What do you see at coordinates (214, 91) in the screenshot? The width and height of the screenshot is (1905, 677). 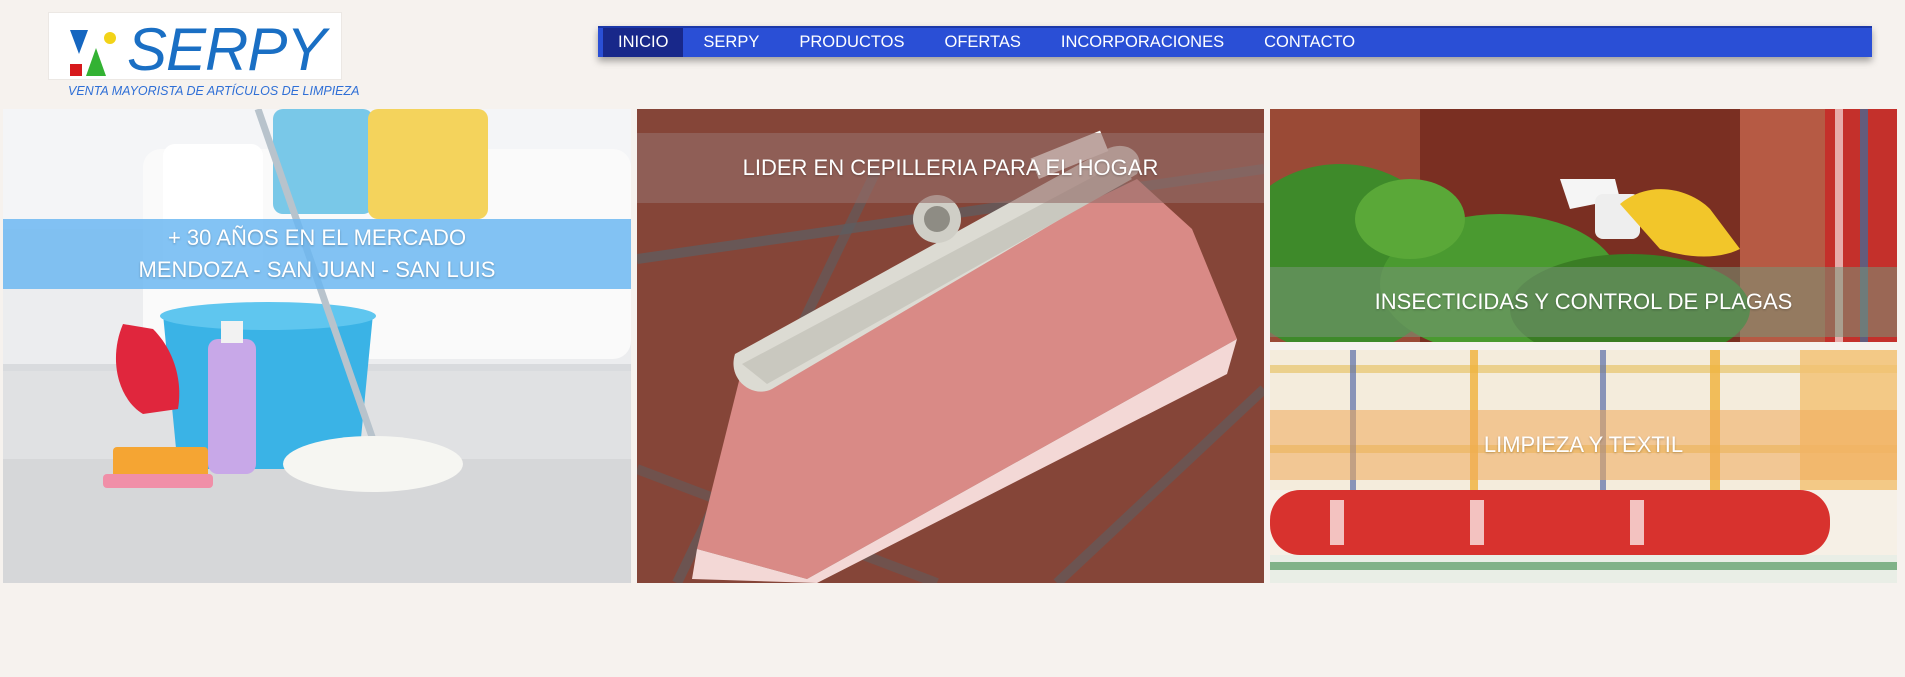 I see `brand-tagline: VENTA MAYORISTA DE ARTÍCULOS DE LIMPIEZA` at bounding box center [214, 91].